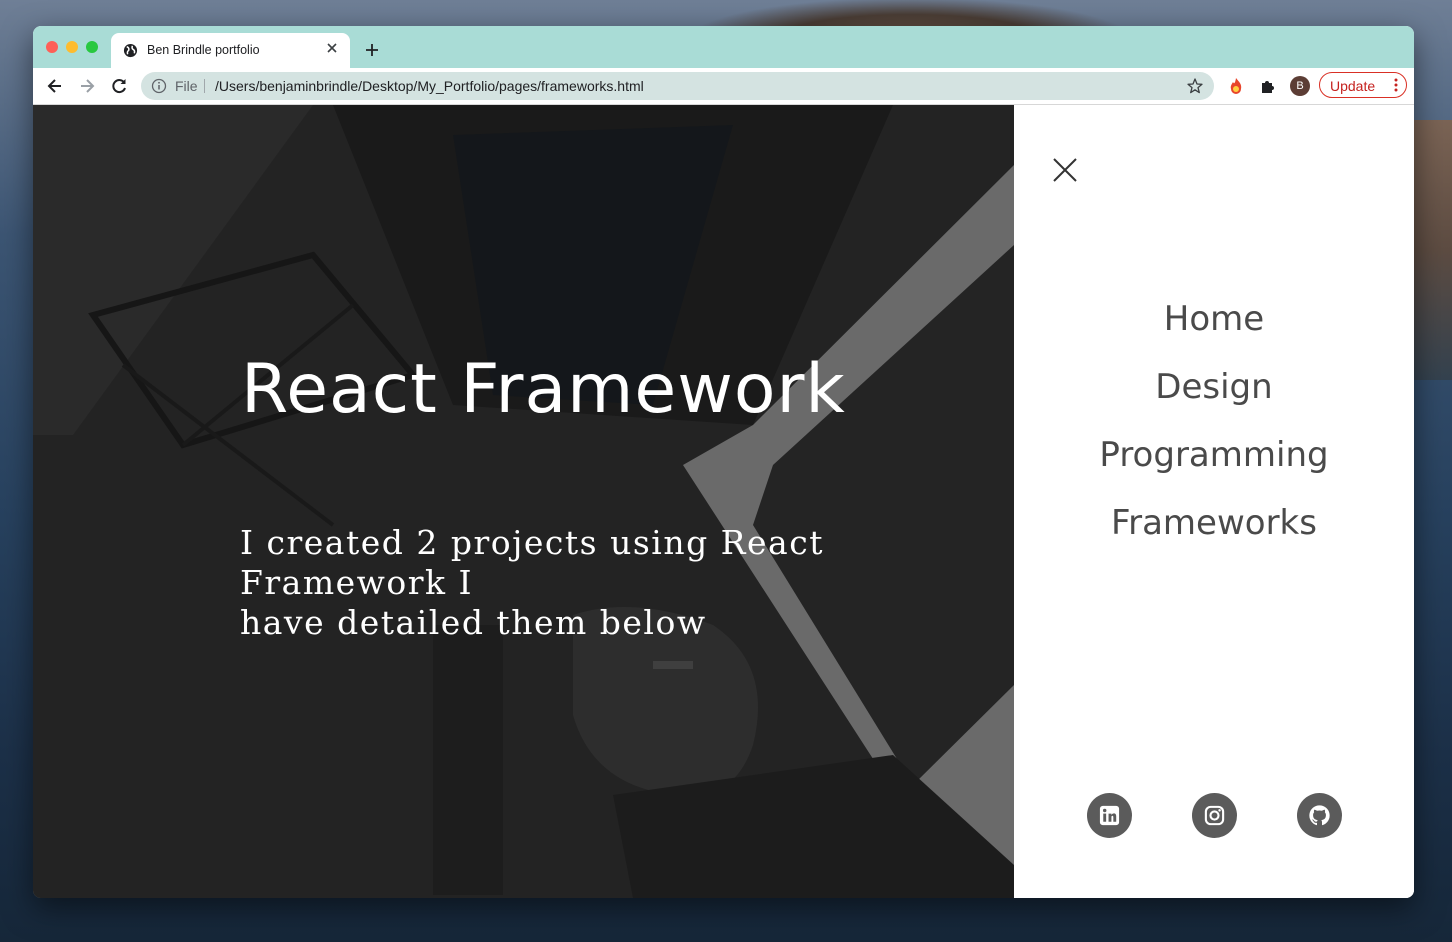 Image resolution: width=1452 pixels, height=942 pixels. I want to click on nav-link-frameworks: Frameworks, so click(1214, 530).